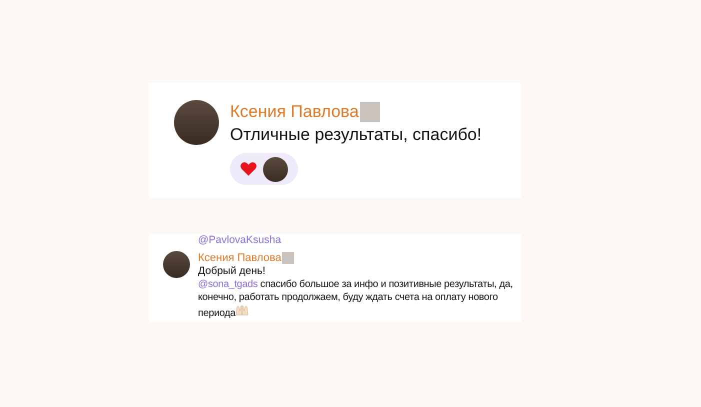 The height and width of the screenshot is (407, 701). Describe the element at coordinates (242, 310) in the screenshot. I see `raised-hands-icon` at that location.